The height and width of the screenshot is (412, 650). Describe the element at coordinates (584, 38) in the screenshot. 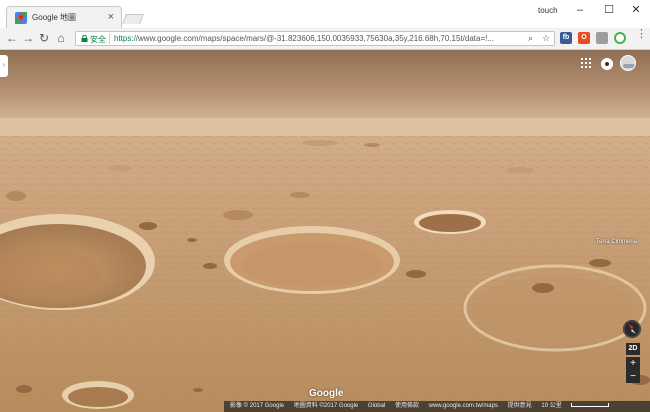

I see `office-extension-icon: O` at that location.